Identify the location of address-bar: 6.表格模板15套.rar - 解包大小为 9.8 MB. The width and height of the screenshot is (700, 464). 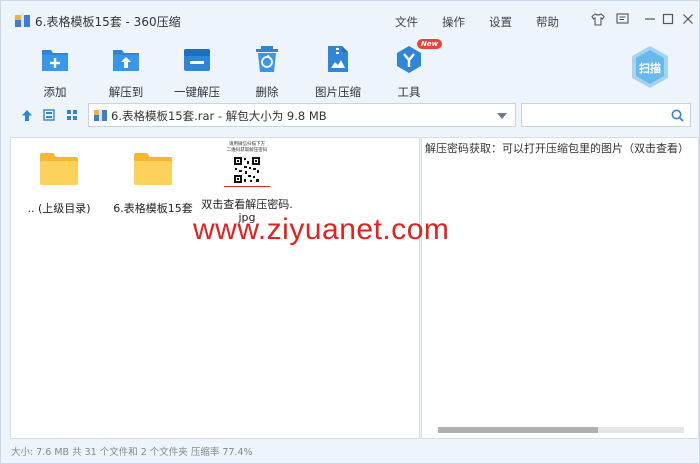
(302, 115).